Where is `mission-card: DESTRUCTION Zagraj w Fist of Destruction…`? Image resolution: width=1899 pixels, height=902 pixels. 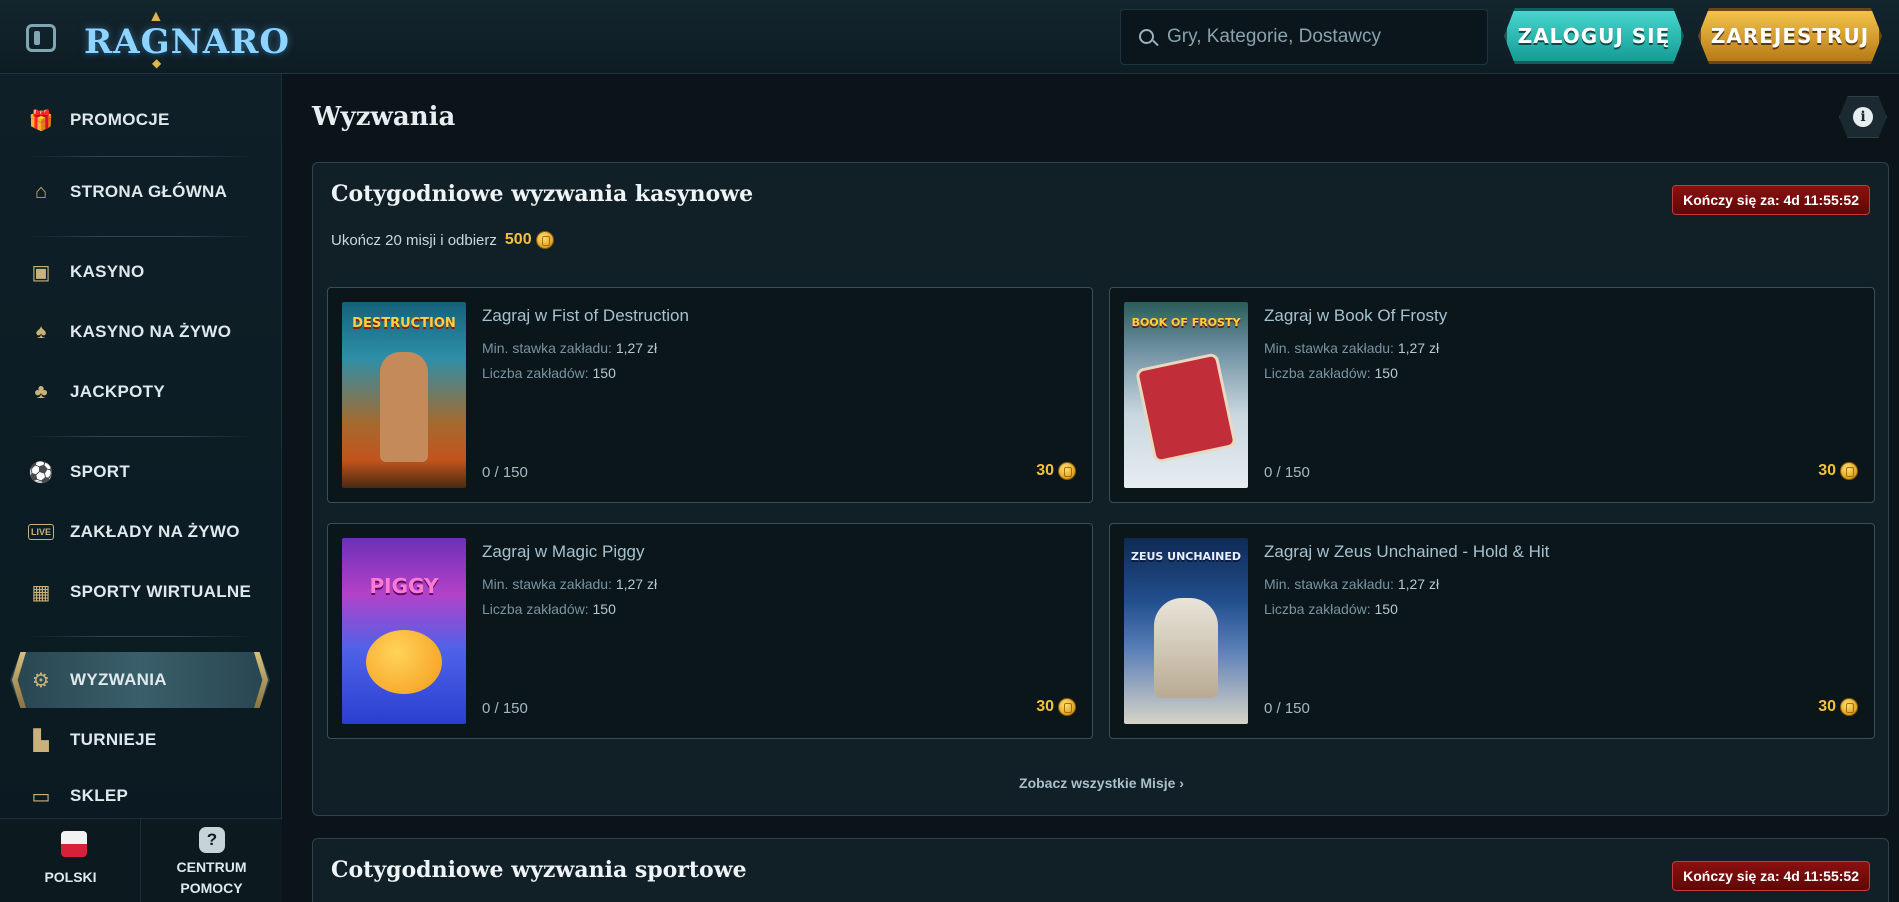 mission-card: DESTRUCTION Zagraj w Fist of Destruction… is located at coordinates (710, 395).